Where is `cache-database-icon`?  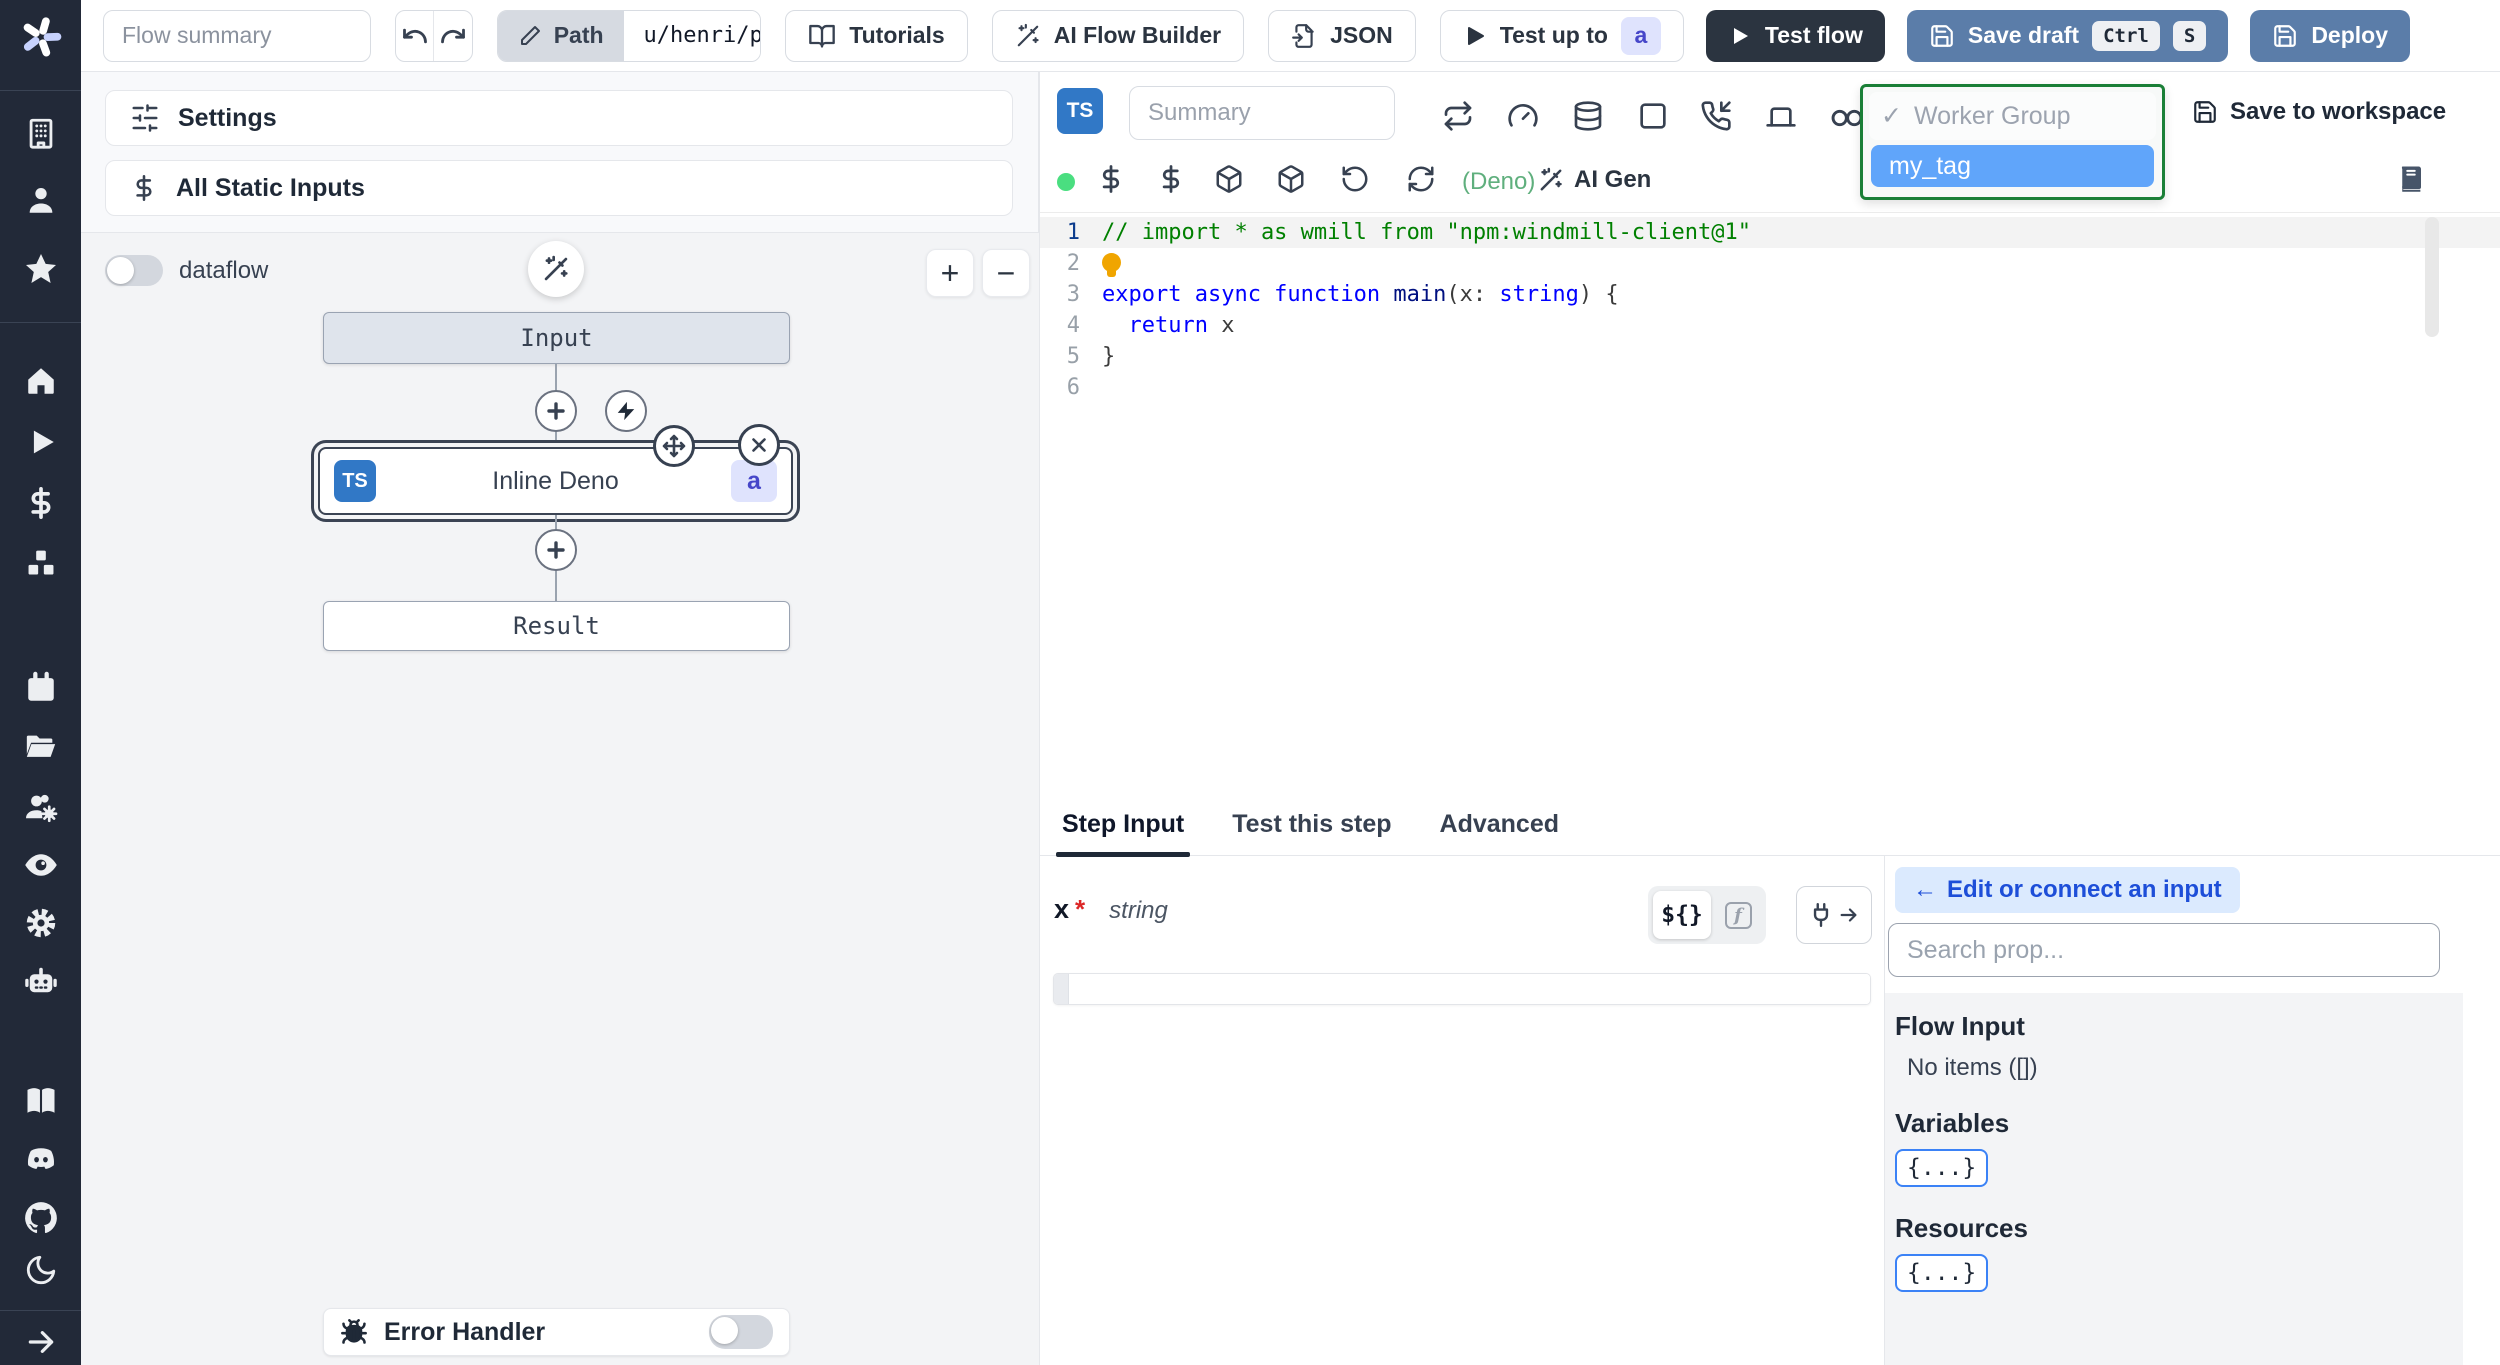
cache-database-icon is located at coordinates (1588, 116).